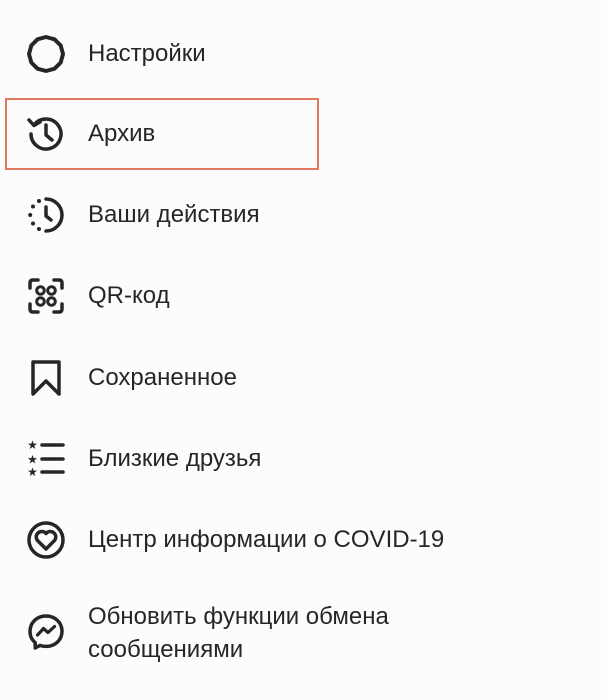  What do you see at coordinates (46, 378) in the screenshot?
I see `bookmark-icon` at bounding box center [46, 378].